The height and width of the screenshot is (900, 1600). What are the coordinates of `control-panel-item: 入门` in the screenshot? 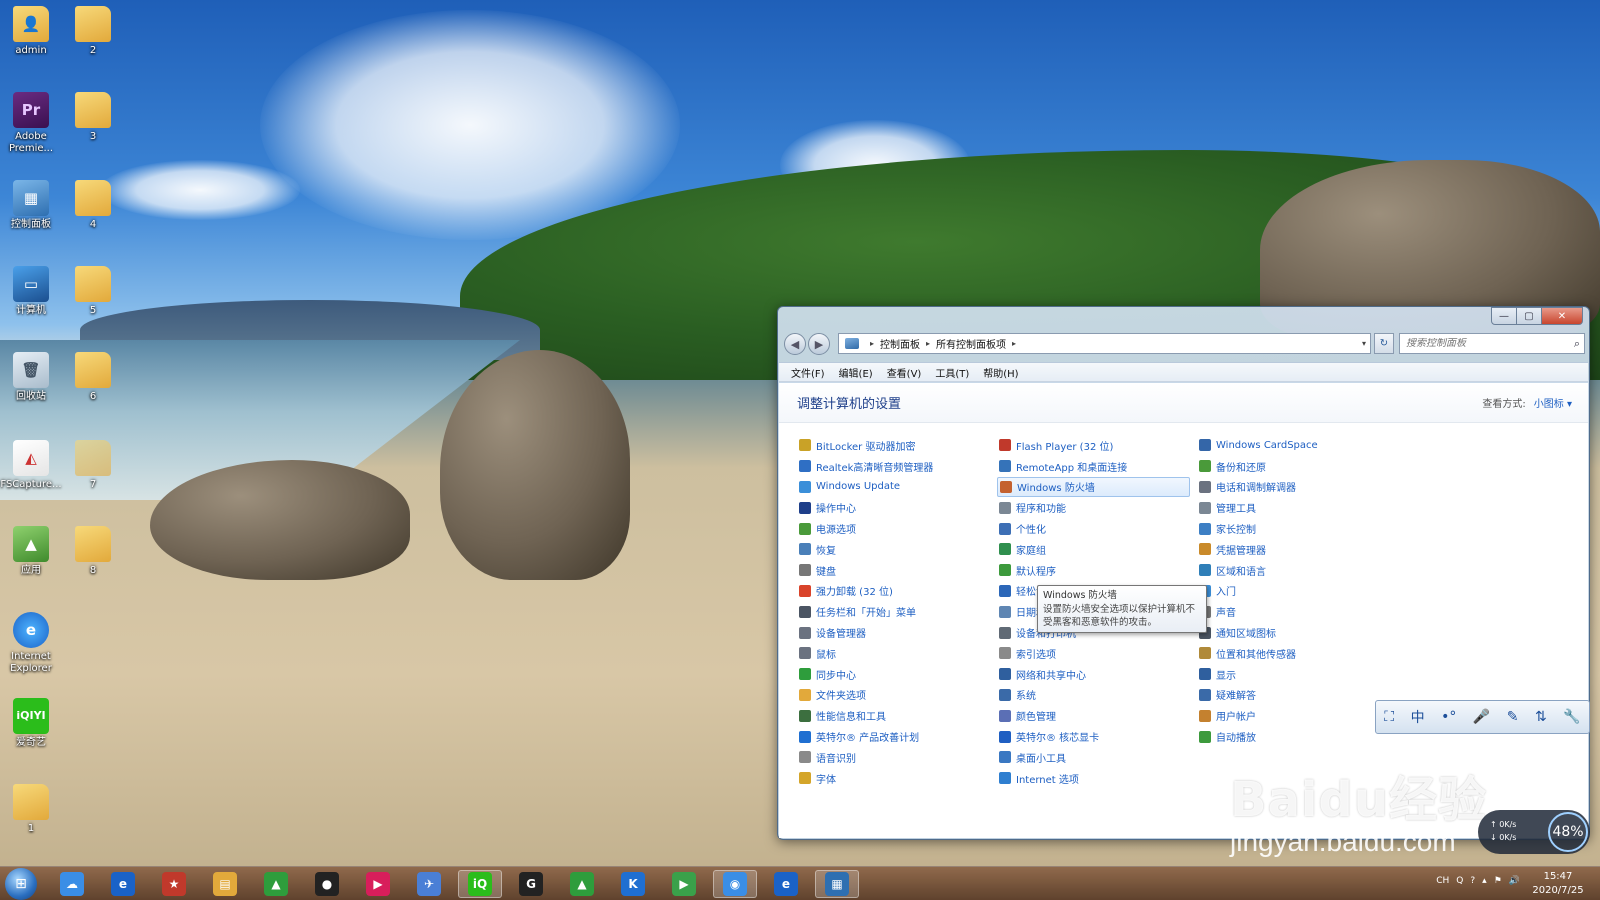 It's located at (1297, 591).